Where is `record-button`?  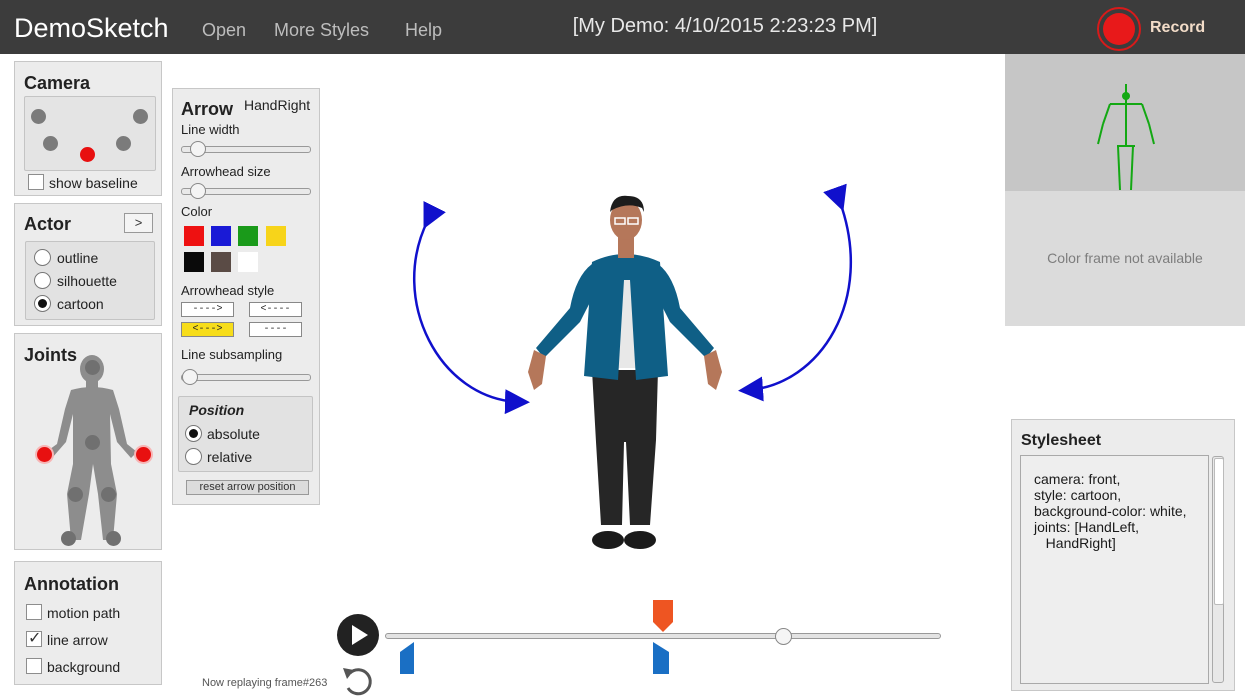
record-button is located at coordinates (1119, 28).